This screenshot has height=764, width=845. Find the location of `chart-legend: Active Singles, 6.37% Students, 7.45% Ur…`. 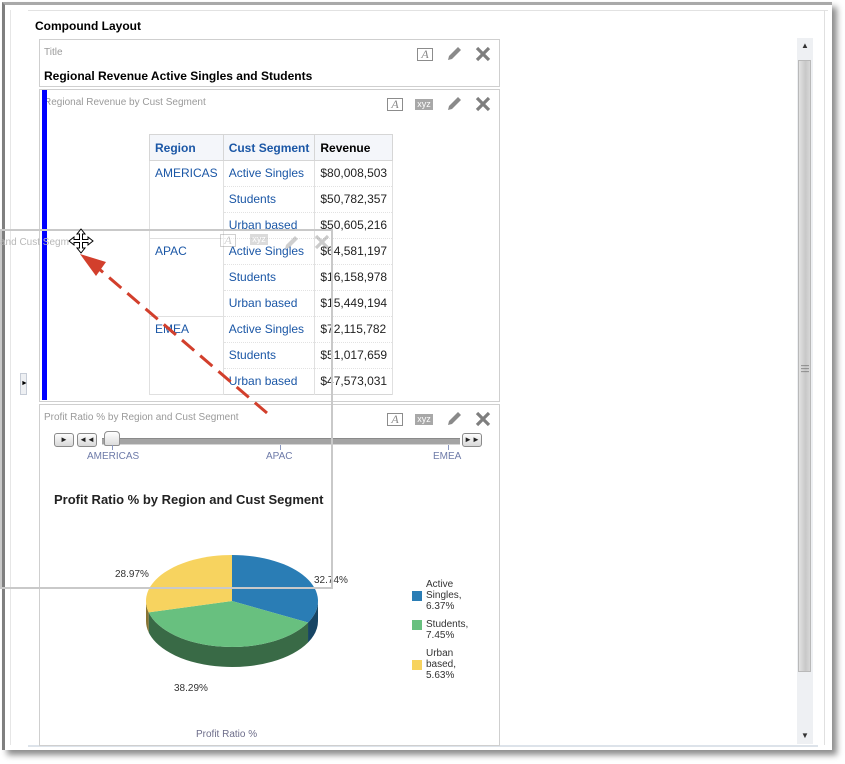

chart-legend: Active Singles, 6.37% Students, 7.45% Ur… is located at coordinates (444, 633).